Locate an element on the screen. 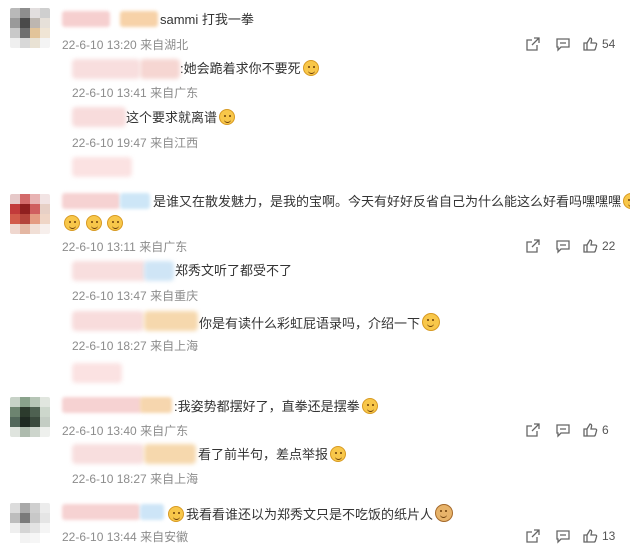 The image size is (630, 560). comment-time: 22-6-10 13:20 is located at coordinates (99, 45).